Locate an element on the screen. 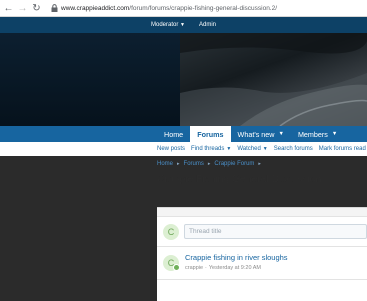 The width and height of the screenshot is (367, 301). new-posts-link: New posts is located at coordinates (171, 149).